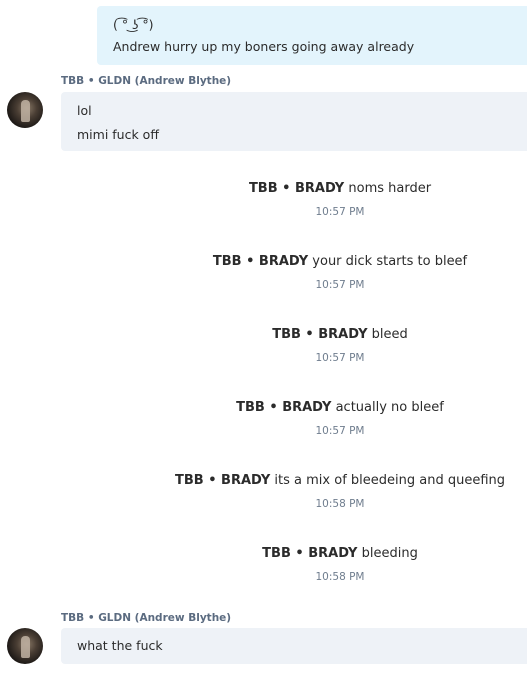  Describe the element at coordinates (263, 199) in the screenshot. I see `notice-message: TBB • BRADY noms harder 10:57 PM` at that location.